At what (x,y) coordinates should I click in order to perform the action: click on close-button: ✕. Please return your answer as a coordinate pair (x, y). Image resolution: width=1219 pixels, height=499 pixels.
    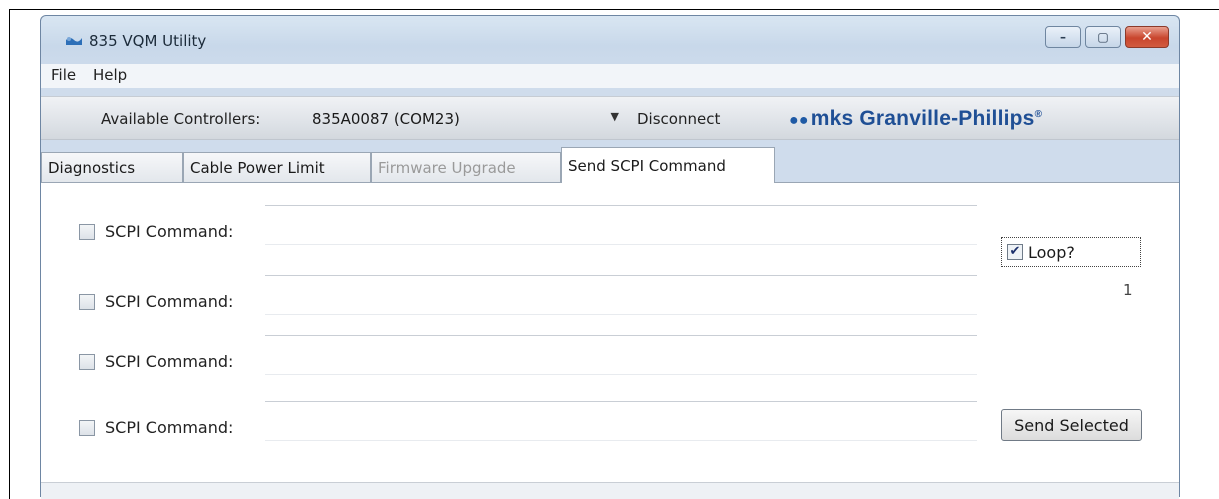
    Looking at the image, I should click on (1147, 37).